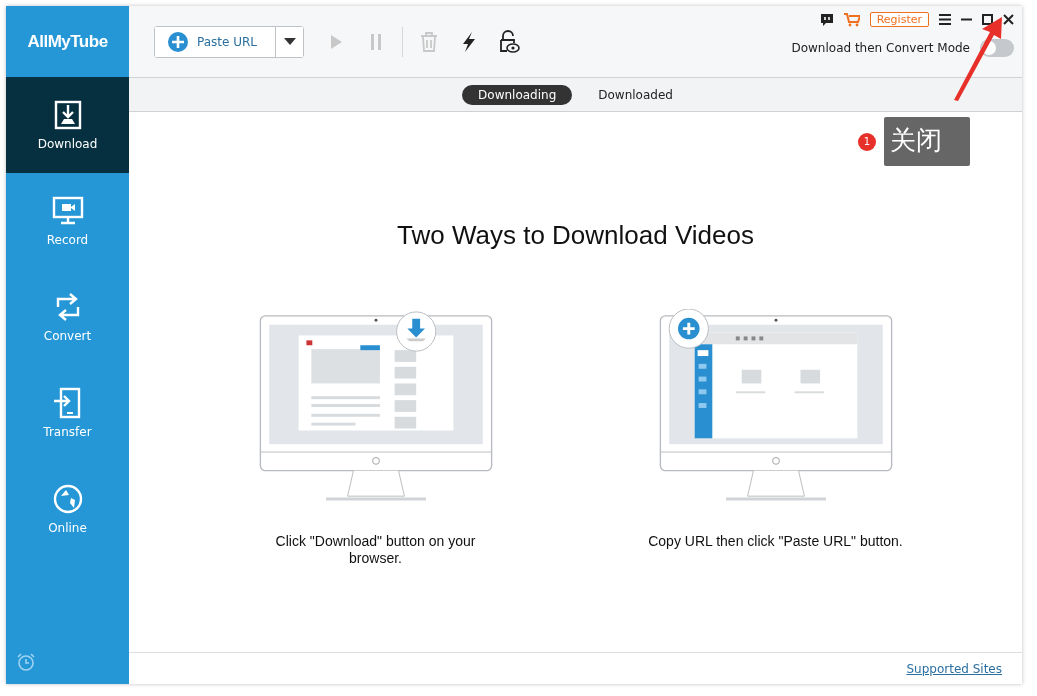  What do you see at coordinates (987, 19) in the screenshot?
I see `maximize-icon` at bounding box center [987, 19].